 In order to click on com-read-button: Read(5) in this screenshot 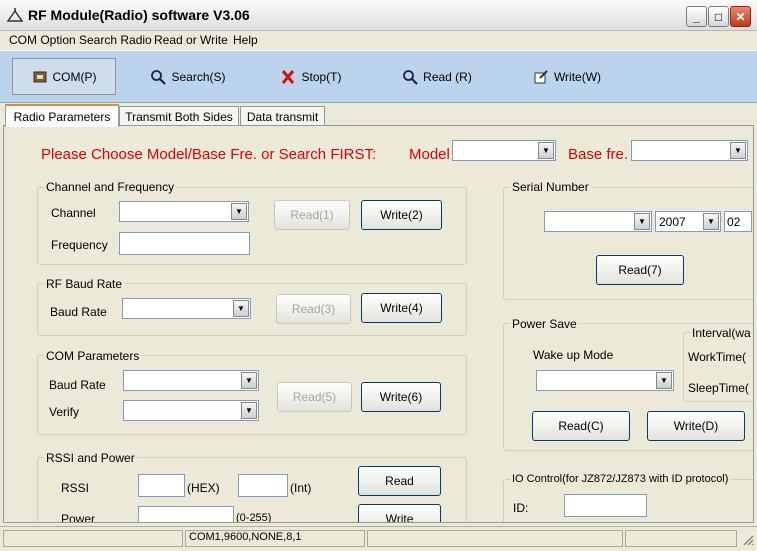, I will do `click(314, 397)`.